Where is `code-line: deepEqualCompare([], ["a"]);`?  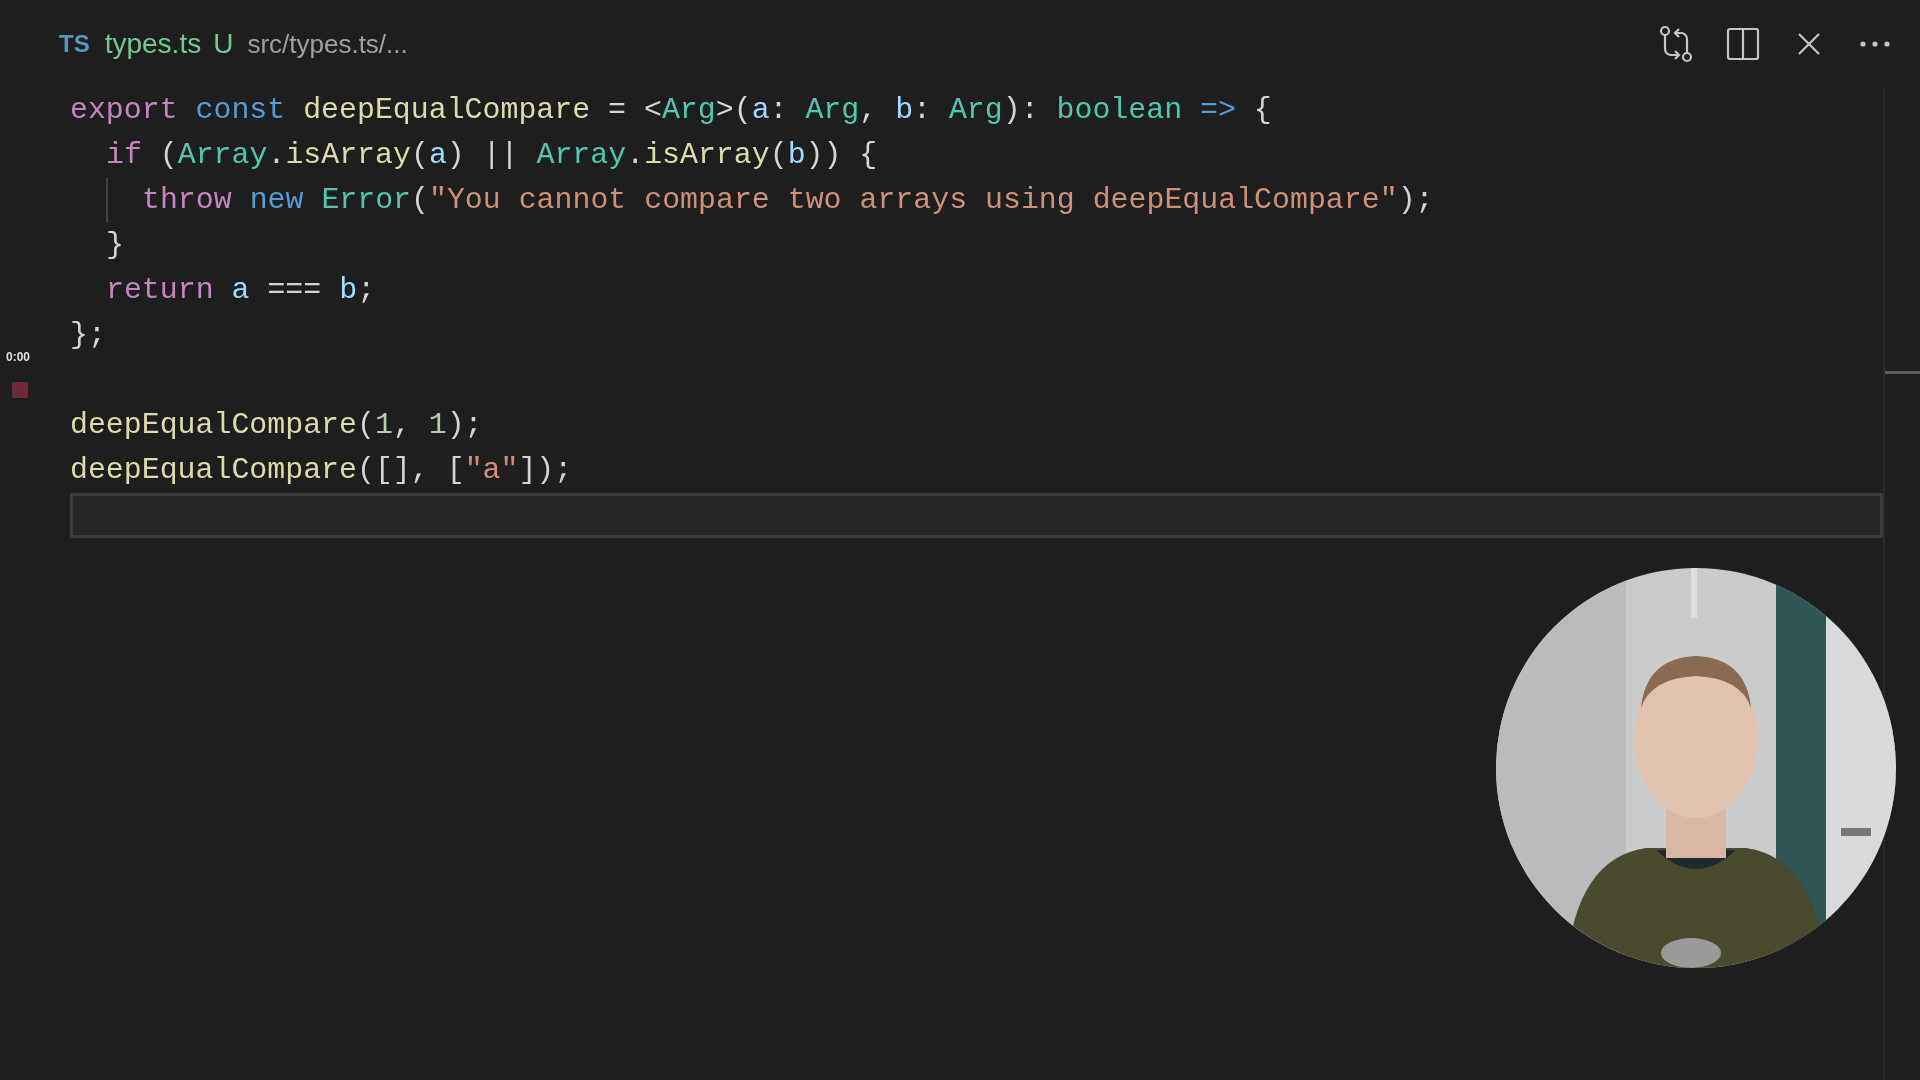
code-line: deepEqualCompare([], ["a"]); is located at coordinates (321, 470).